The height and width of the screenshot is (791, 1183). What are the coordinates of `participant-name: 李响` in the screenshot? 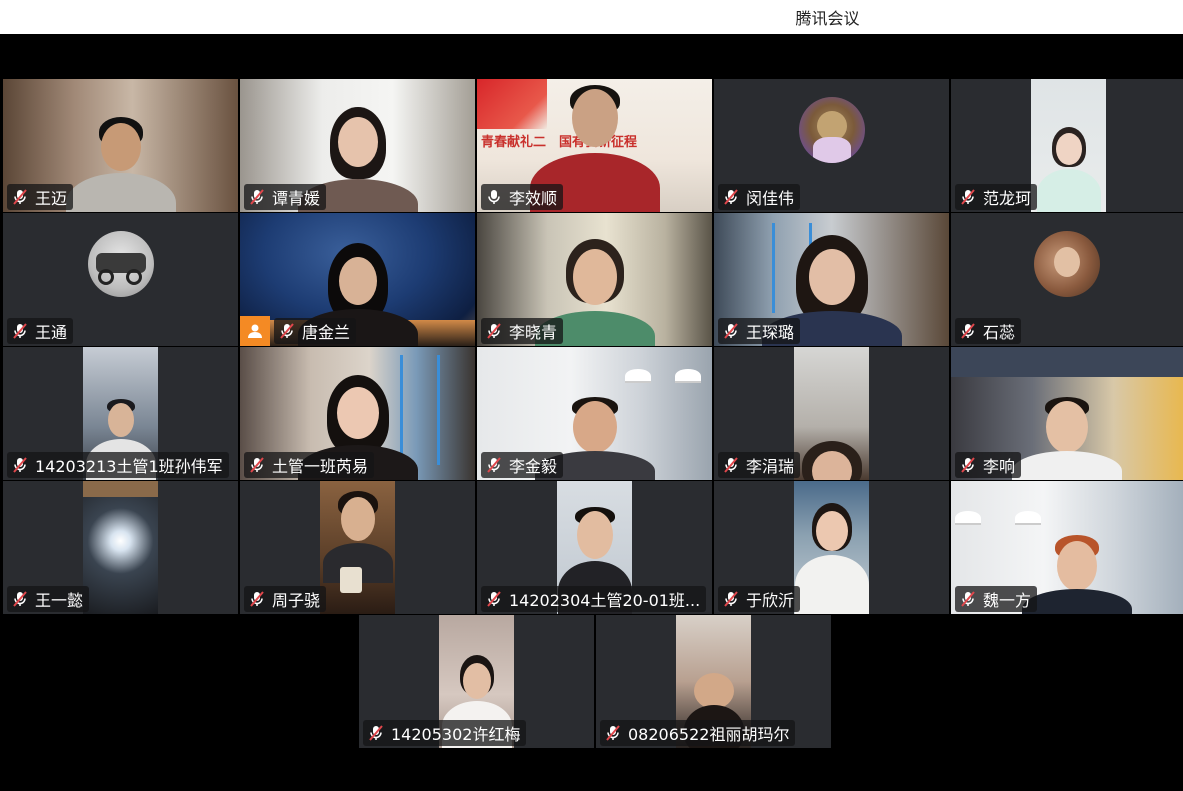 It's located at (999, 466).